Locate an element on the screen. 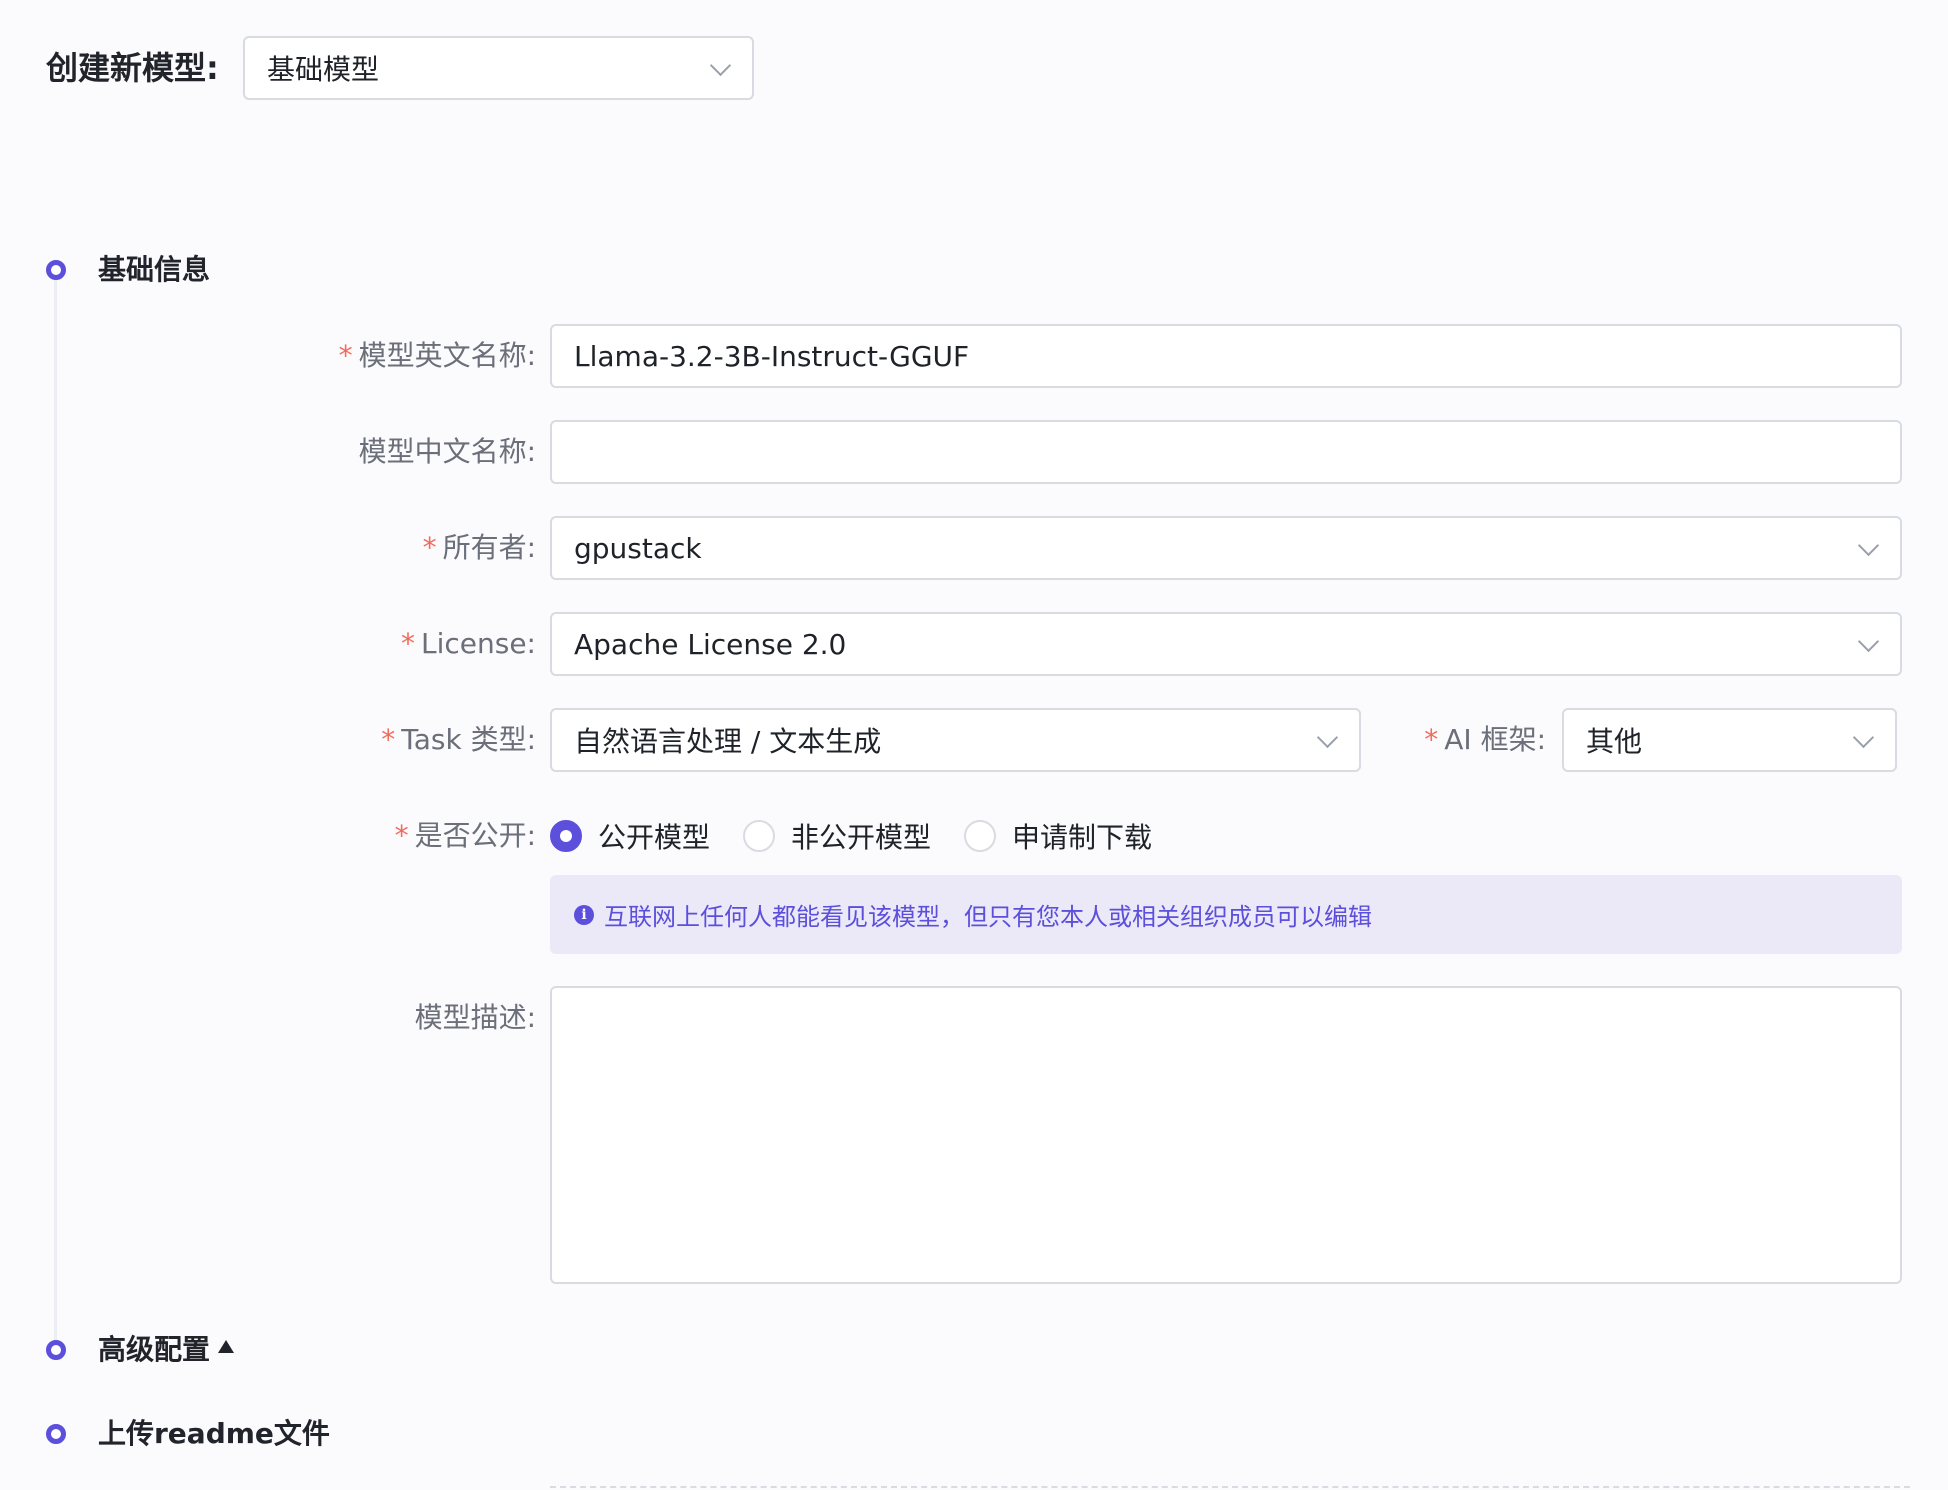 The width and height of the screenshot is (1948, 1490). public-info-text: 互联网上任何人都能看见该模型，但只有您本人或相关组织成员可以编辑 is located at coordinates (988, 917).